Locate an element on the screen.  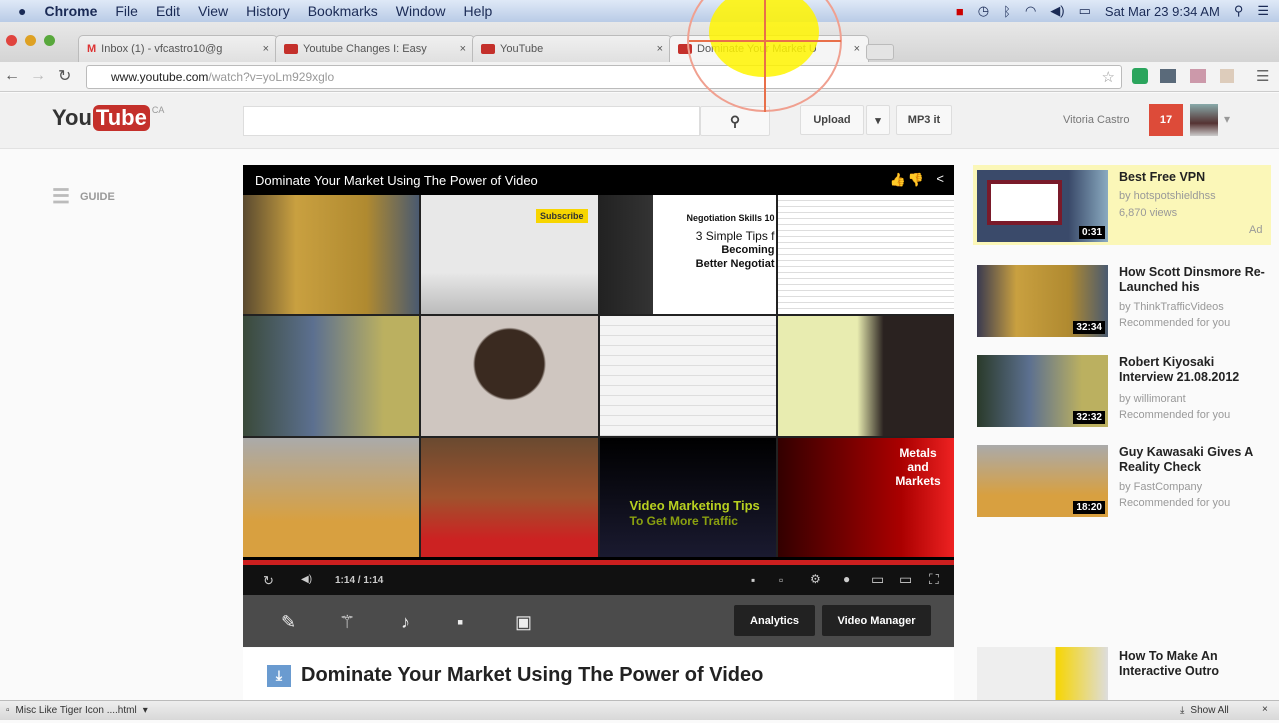
settings-icon: ⚙ is located at coordinates (815, 579).